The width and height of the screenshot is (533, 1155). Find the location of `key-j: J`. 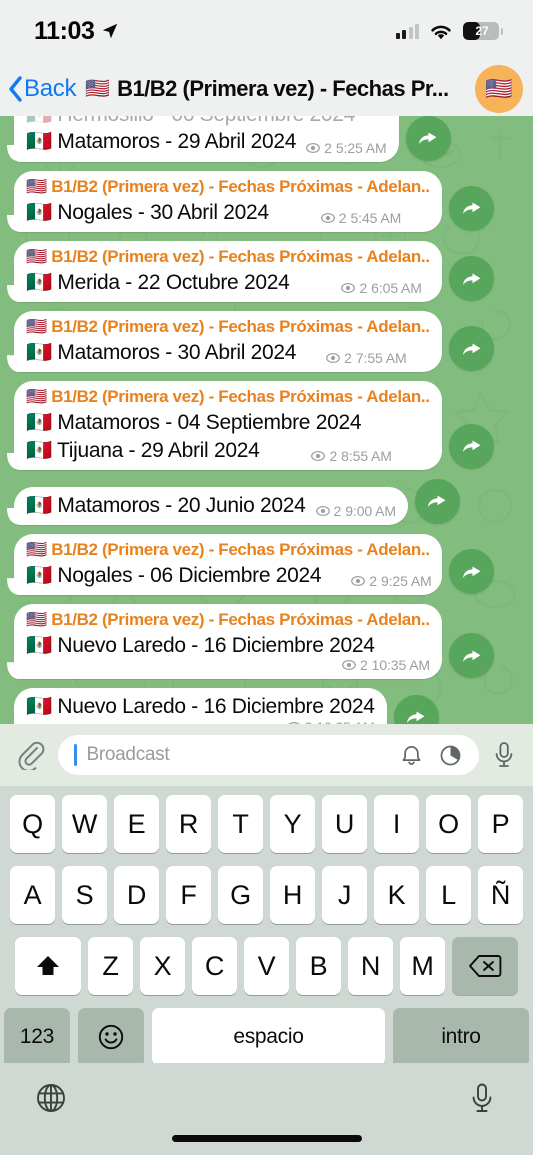

key-j: J is located at coordinates (344, 895).